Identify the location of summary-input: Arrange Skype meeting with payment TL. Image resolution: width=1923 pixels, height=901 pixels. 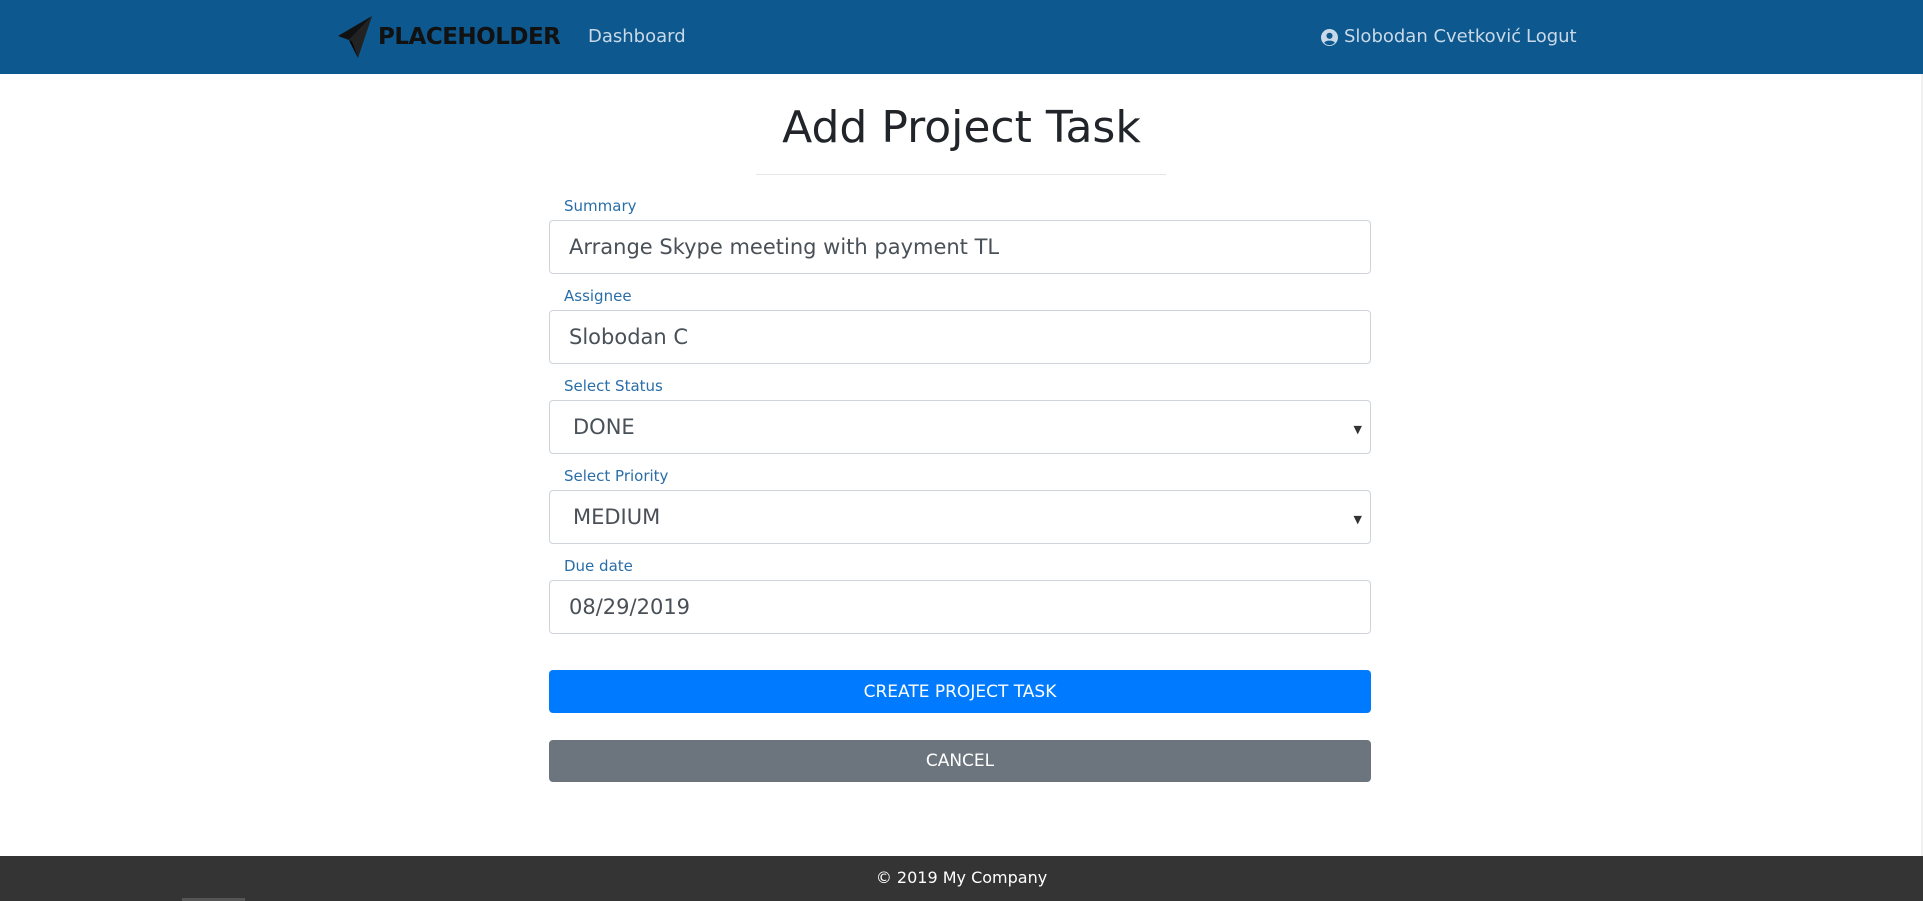
(960, 247).